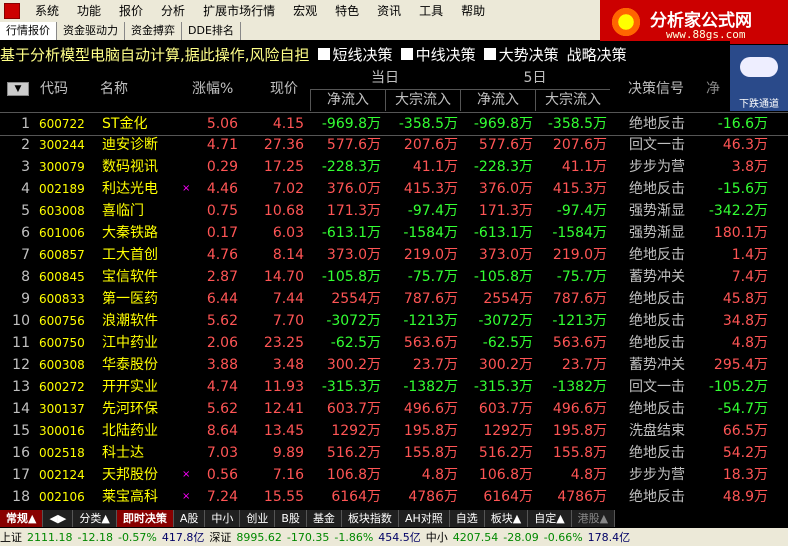  Describe the element at coordinates (130, 431) in the screenshot. I see `stock-name: 北陆药业` at that location.